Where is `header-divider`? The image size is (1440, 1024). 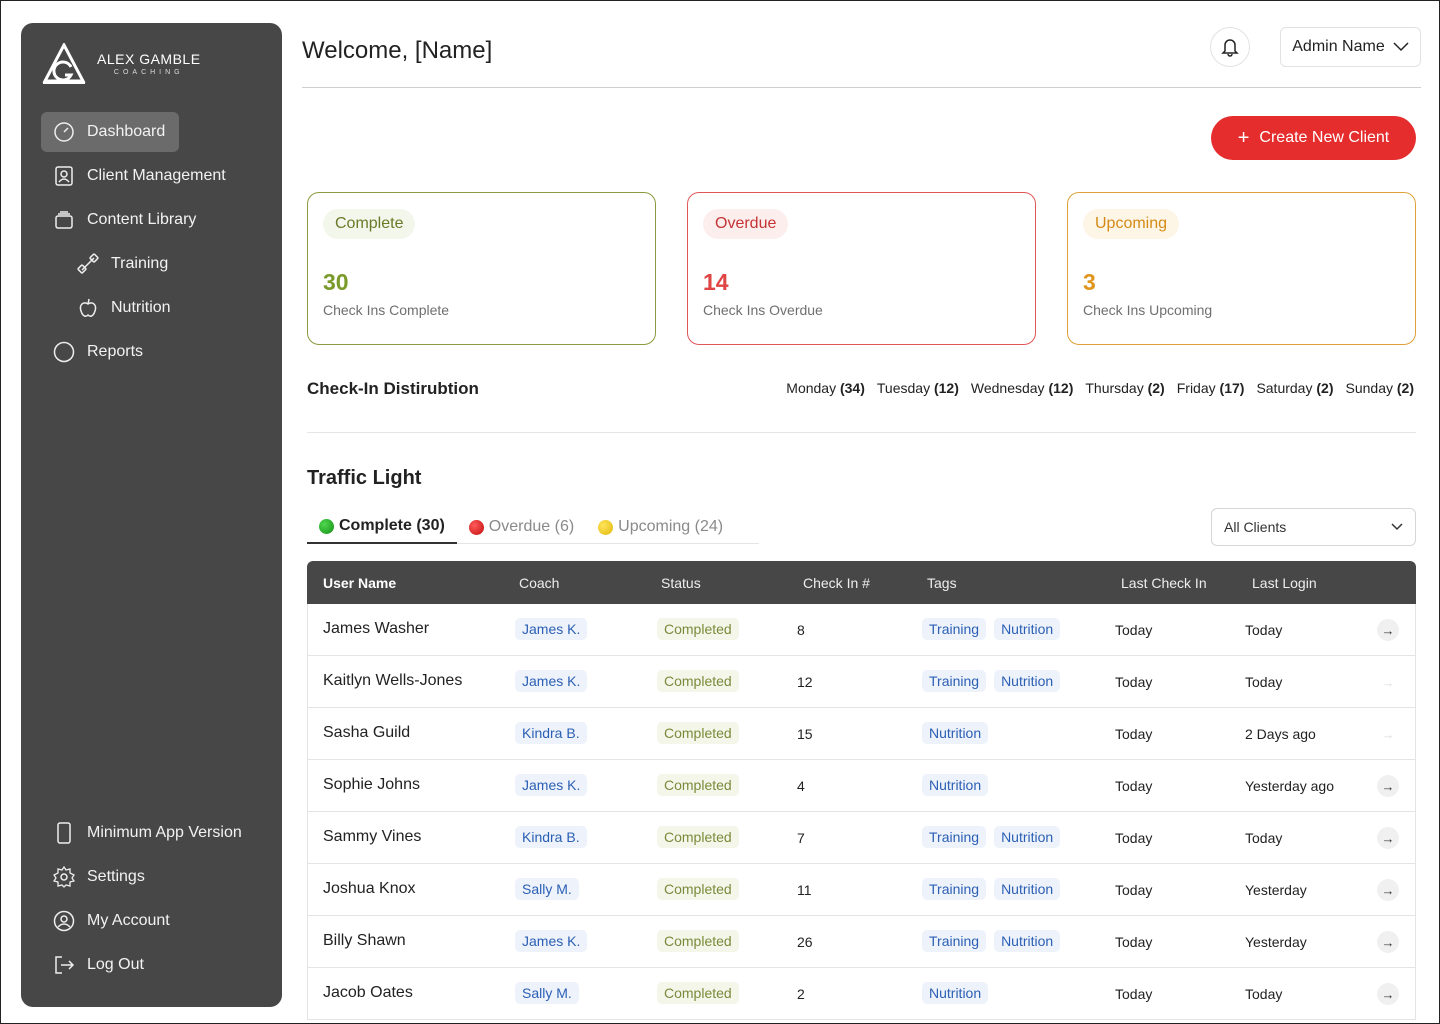 header-divider is located at coordinates (861, 87).